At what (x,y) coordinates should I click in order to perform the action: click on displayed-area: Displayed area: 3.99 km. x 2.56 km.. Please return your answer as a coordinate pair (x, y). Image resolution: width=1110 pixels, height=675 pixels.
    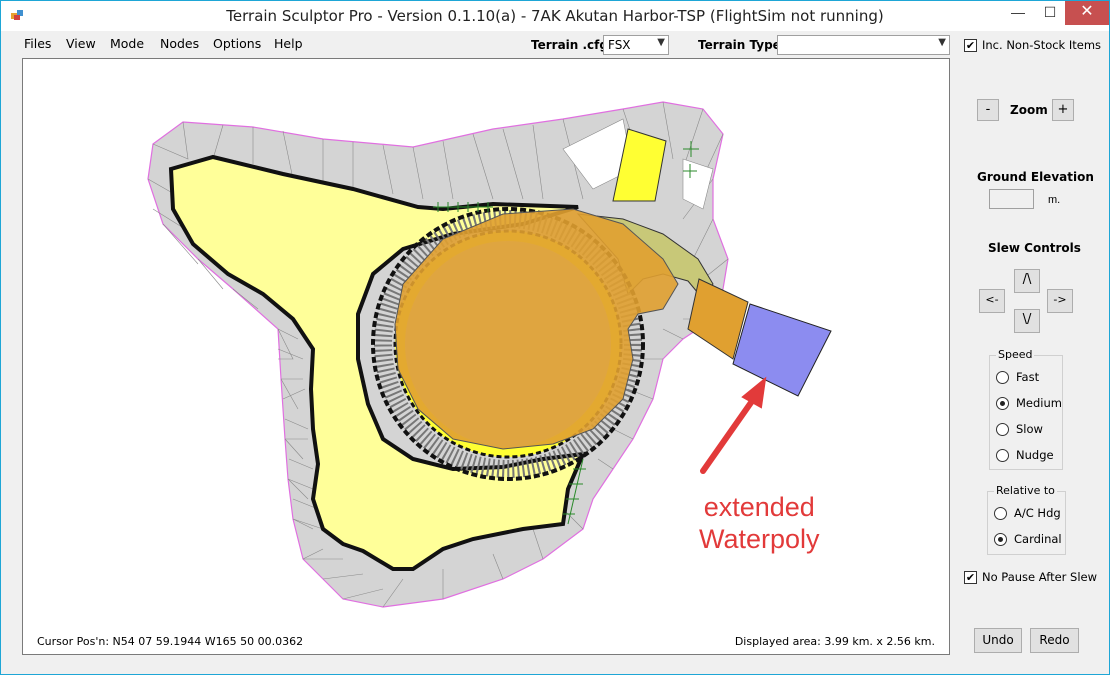
    Looking at the image, I should click on (834, 641).